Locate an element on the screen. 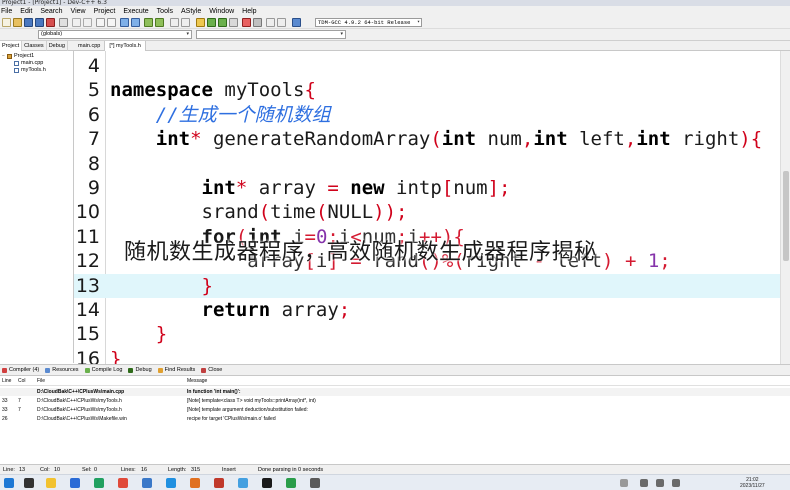 This screenshot has height=490, width=790. stop-icon is located at coordinates (257, 22).